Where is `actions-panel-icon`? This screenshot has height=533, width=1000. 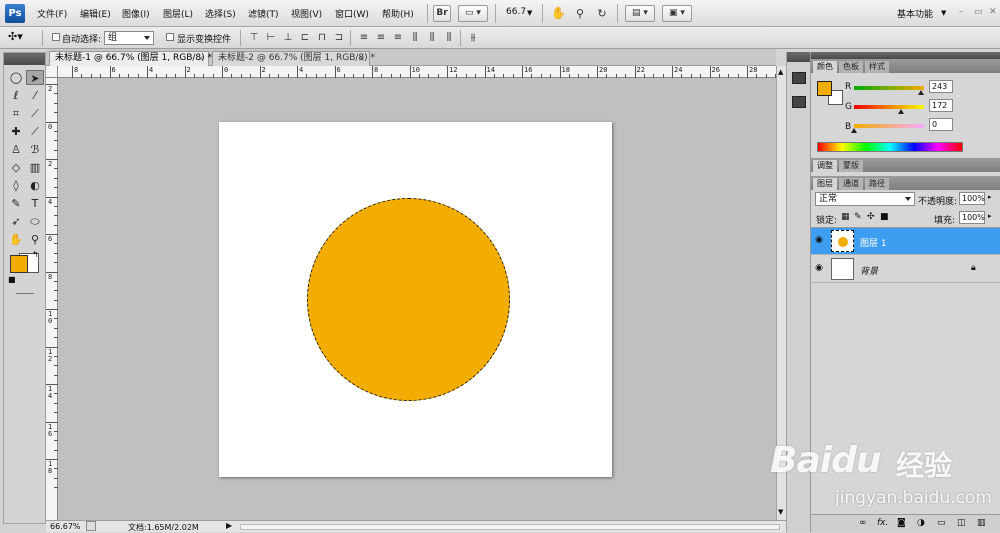
actions-panel-icon is located at coordinates (799, 102).